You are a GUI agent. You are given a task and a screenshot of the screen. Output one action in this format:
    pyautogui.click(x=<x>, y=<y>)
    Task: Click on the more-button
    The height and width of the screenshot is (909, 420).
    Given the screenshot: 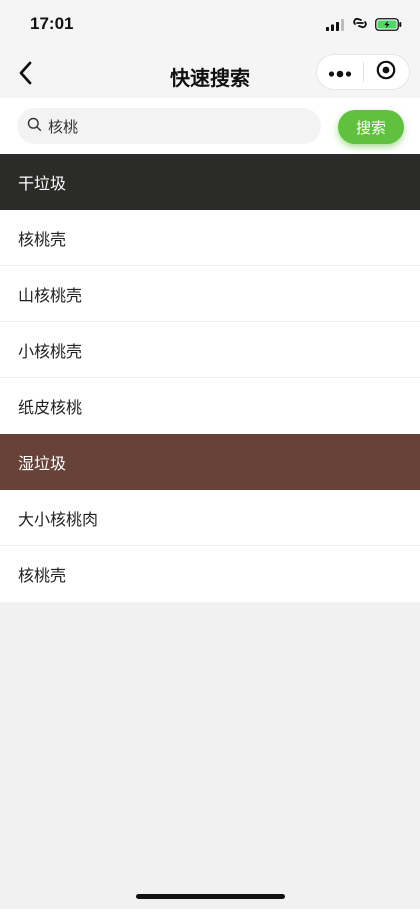 What is the action you would take?
    pyautogui.click(x=340, y=72)
    